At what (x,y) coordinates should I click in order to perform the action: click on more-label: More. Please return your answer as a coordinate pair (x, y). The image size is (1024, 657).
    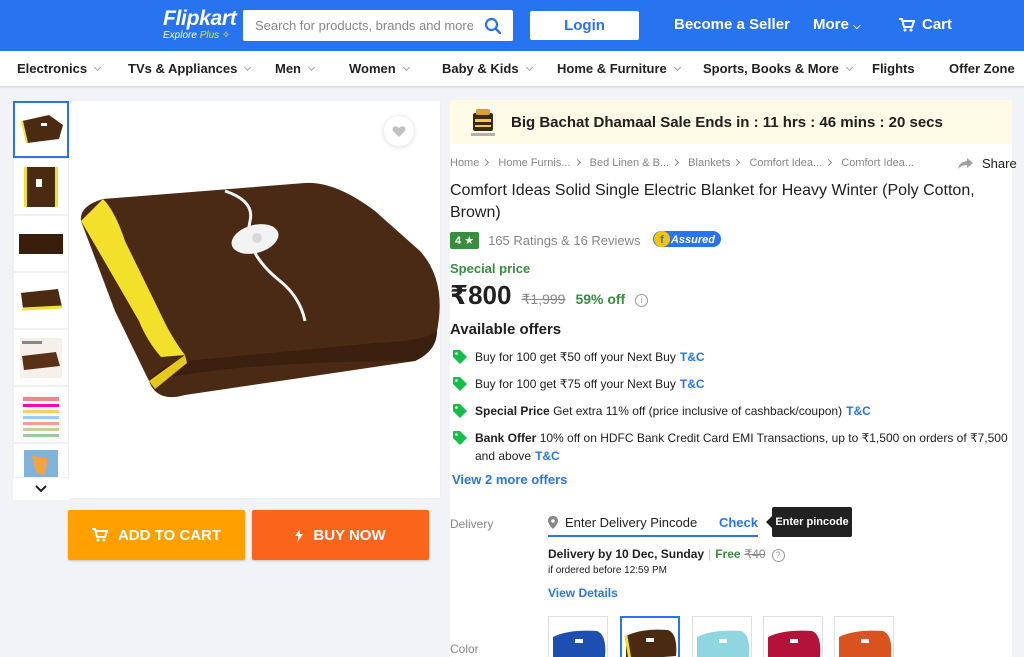
    Looking at the image, I should click on (831, 24).